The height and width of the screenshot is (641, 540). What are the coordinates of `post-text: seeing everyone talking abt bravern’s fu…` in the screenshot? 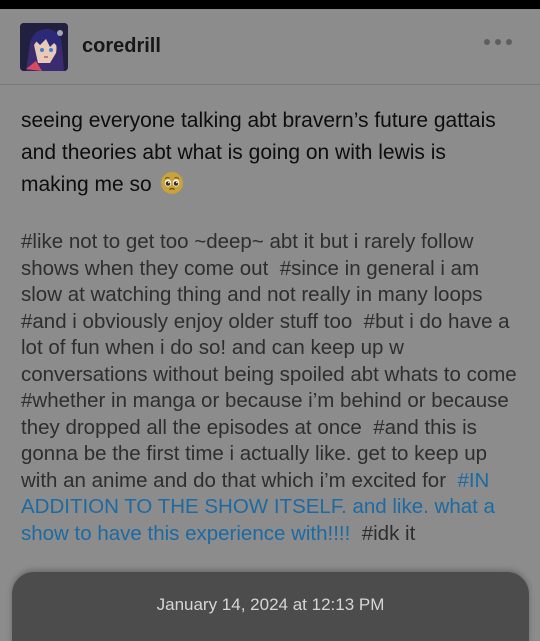 It's located at (270, 153).